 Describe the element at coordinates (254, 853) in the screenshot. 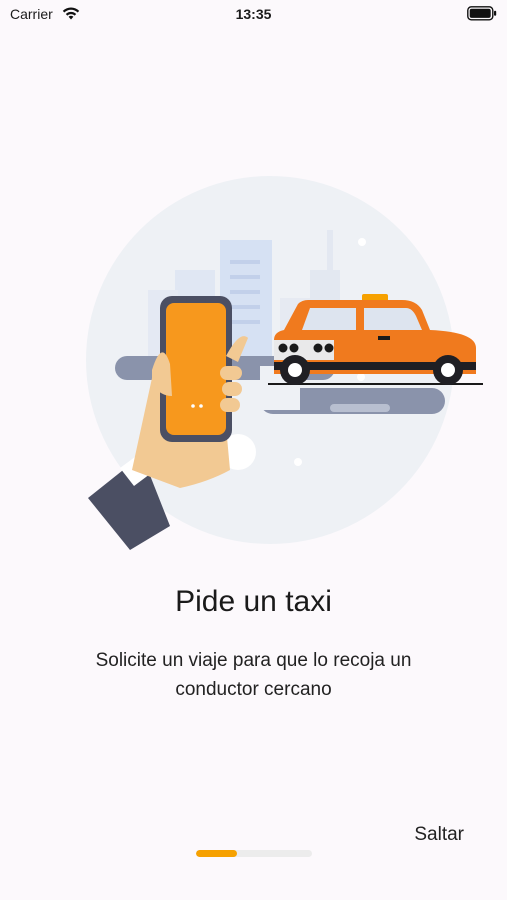

I see `onboarding-progress` at that location.